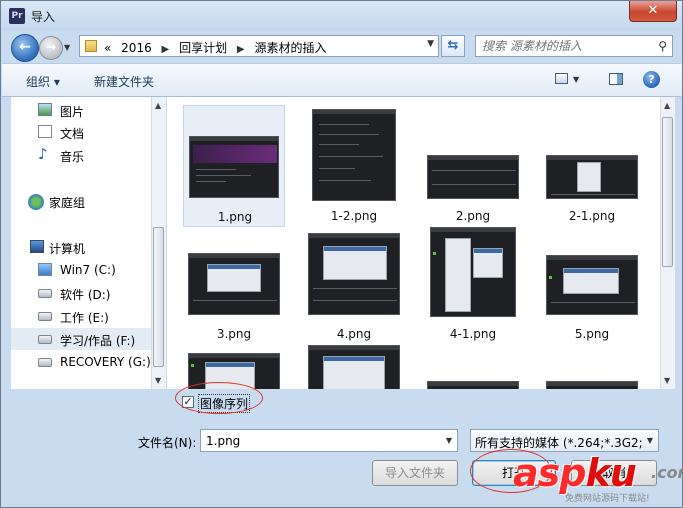 The image size is (683, 508). I want to click on file-item-2: 1-2.png, so click(354, 166).